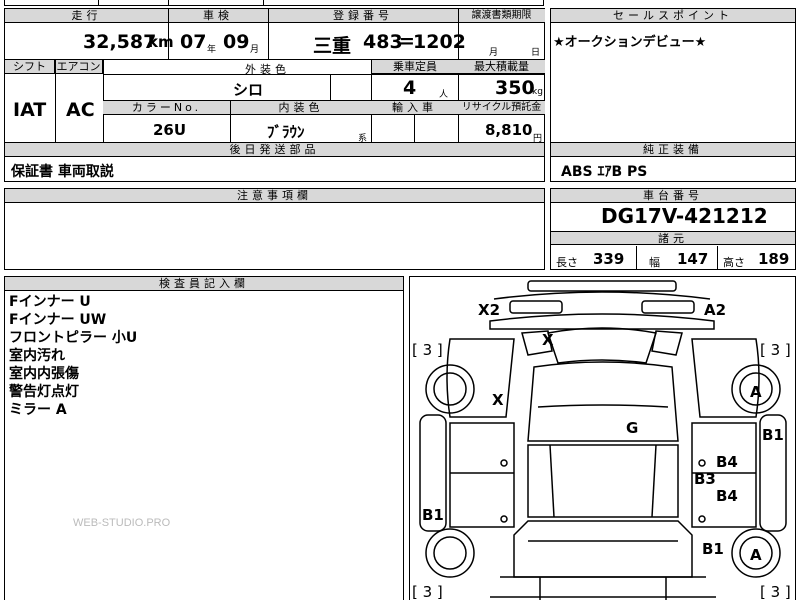 This screenshot has width=800, height=600. What do you see at coordinates (212, 50) in the screenshot?
I see `inspection-year-unit: 年` at bounding box center [212, 50].